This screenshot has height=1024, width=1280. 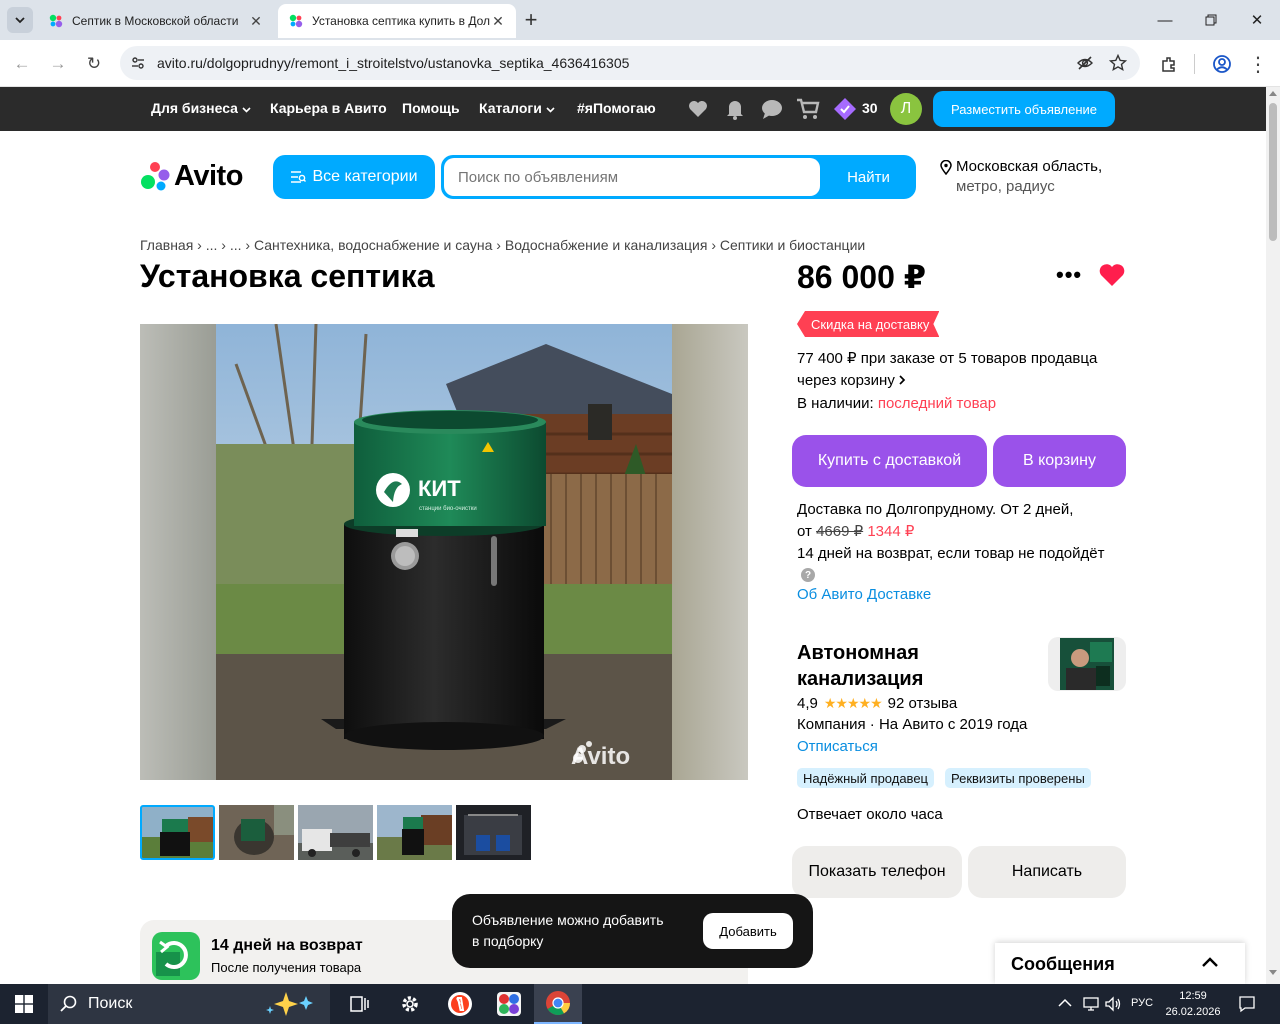 I want to click on toast-text: Объявление можно добавить в подборку, so click(x=568, y=931).